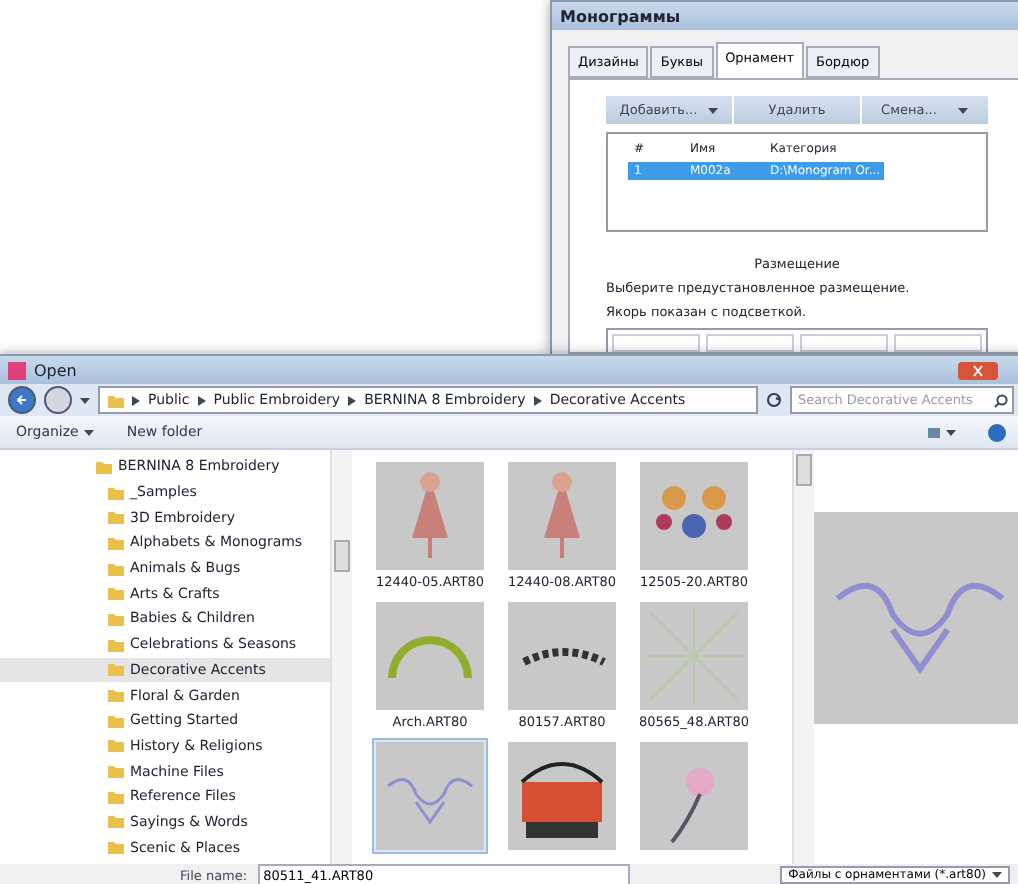 This screenshot has width=1018, height=884. Describe the element at coordinates (430, 801) in the screenshot. I see `ornament-drawing` at that location.